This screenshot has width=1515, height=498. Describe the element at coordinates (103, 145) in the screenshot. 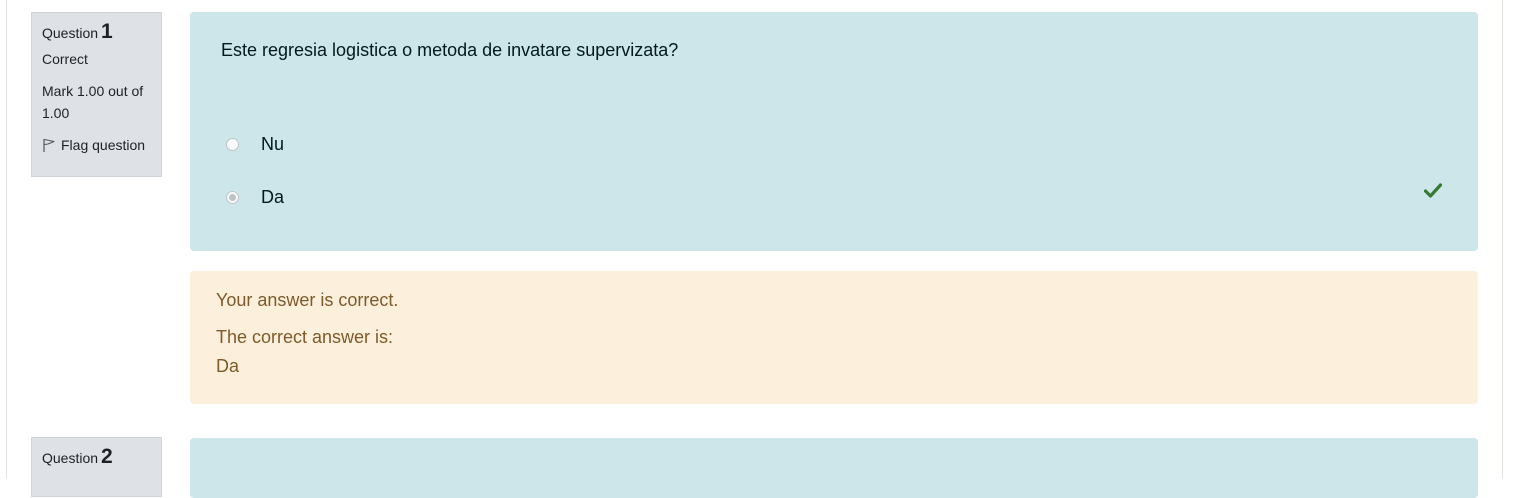

I see `flag-question-label: Flag question` at that location.